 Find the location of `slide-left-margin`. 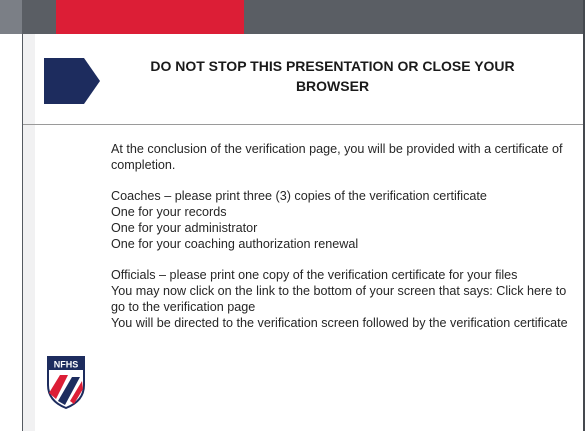

slide-left-margin is located at coordinates (29, 232).